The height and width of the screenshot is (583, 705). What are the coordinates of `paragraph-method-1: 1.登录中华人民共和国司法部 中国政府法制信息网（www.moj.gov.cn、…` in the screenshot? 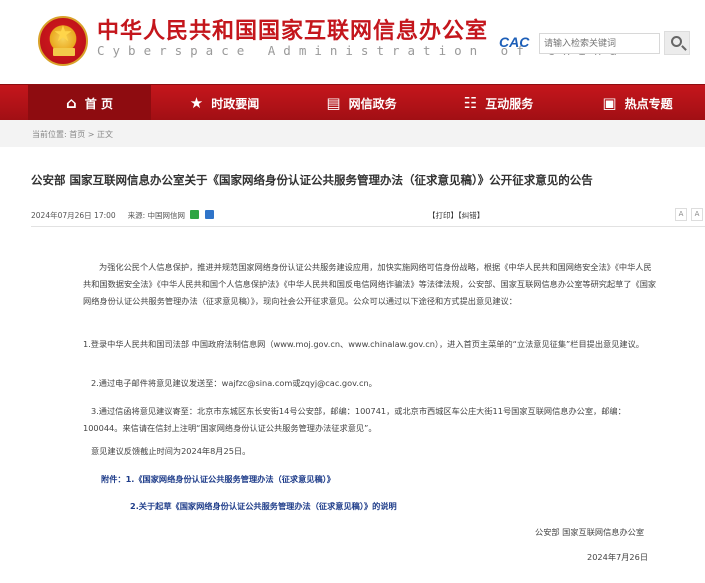 It's located at (363, 344).